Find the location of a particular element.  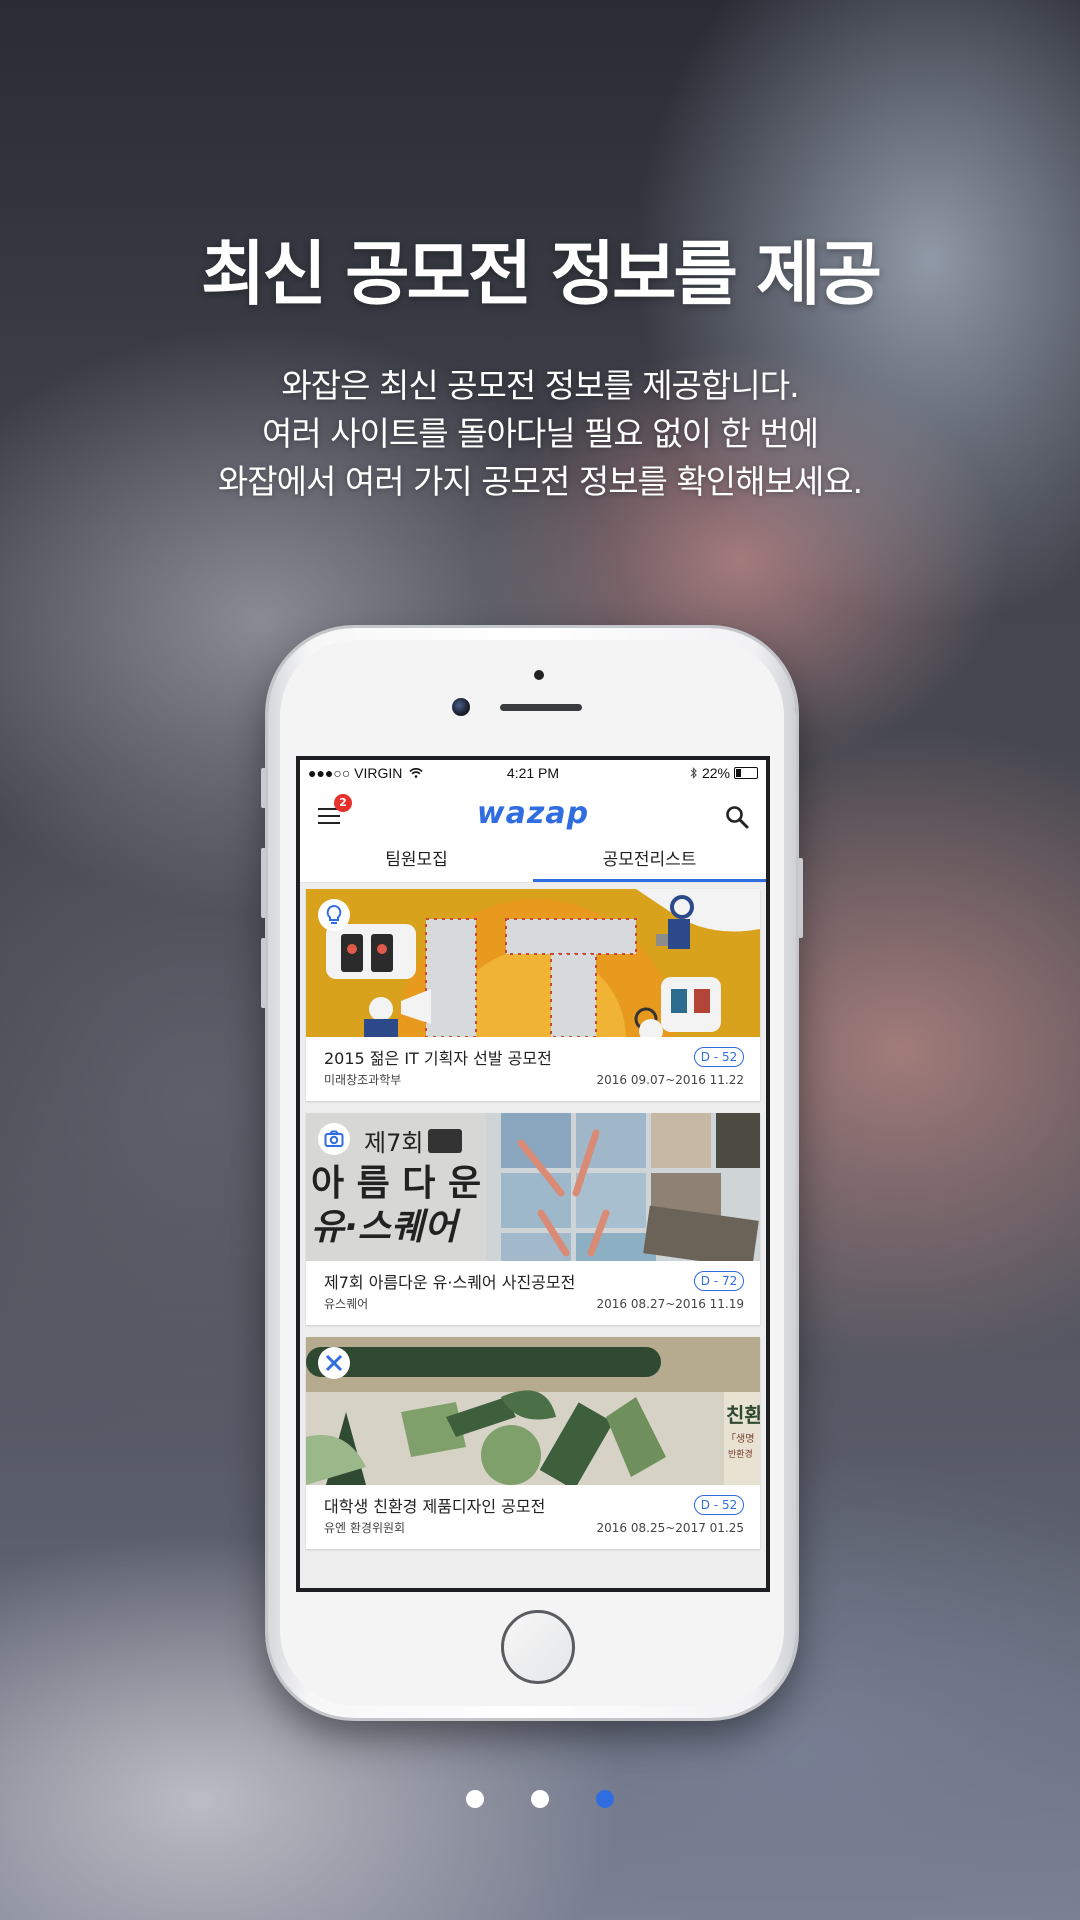

app-bar: 2 wazap is located at coordinates (533, 814).